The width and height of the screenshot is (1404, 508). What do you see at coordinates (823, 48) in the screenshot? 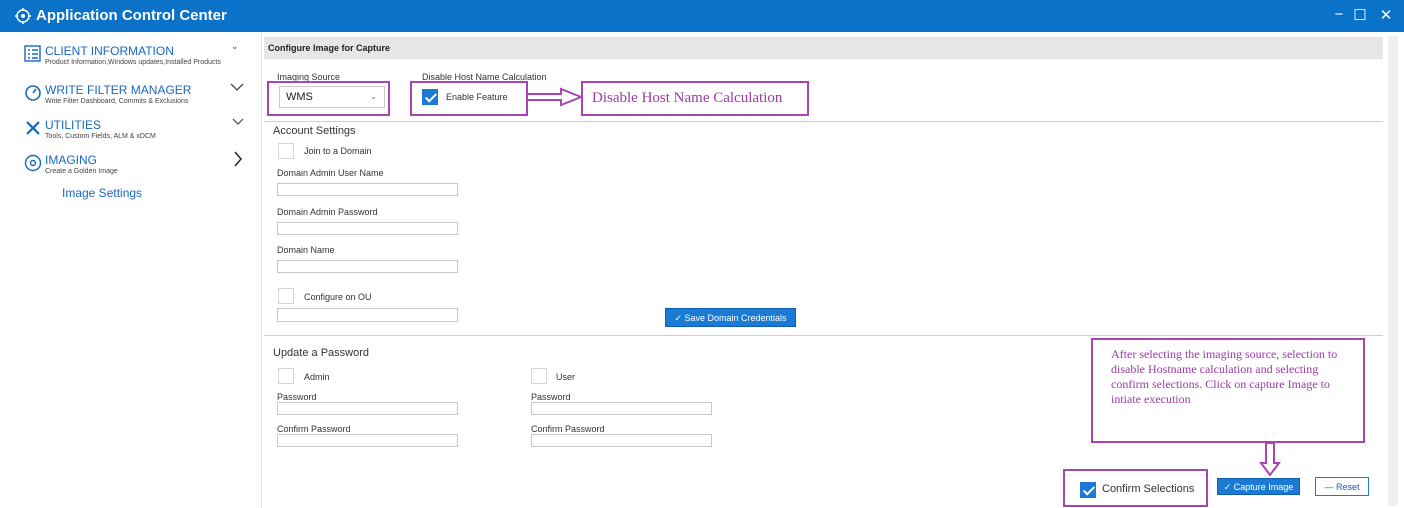
I see `section-header: Configure Image for Capture` at bounding box center [823, 48].